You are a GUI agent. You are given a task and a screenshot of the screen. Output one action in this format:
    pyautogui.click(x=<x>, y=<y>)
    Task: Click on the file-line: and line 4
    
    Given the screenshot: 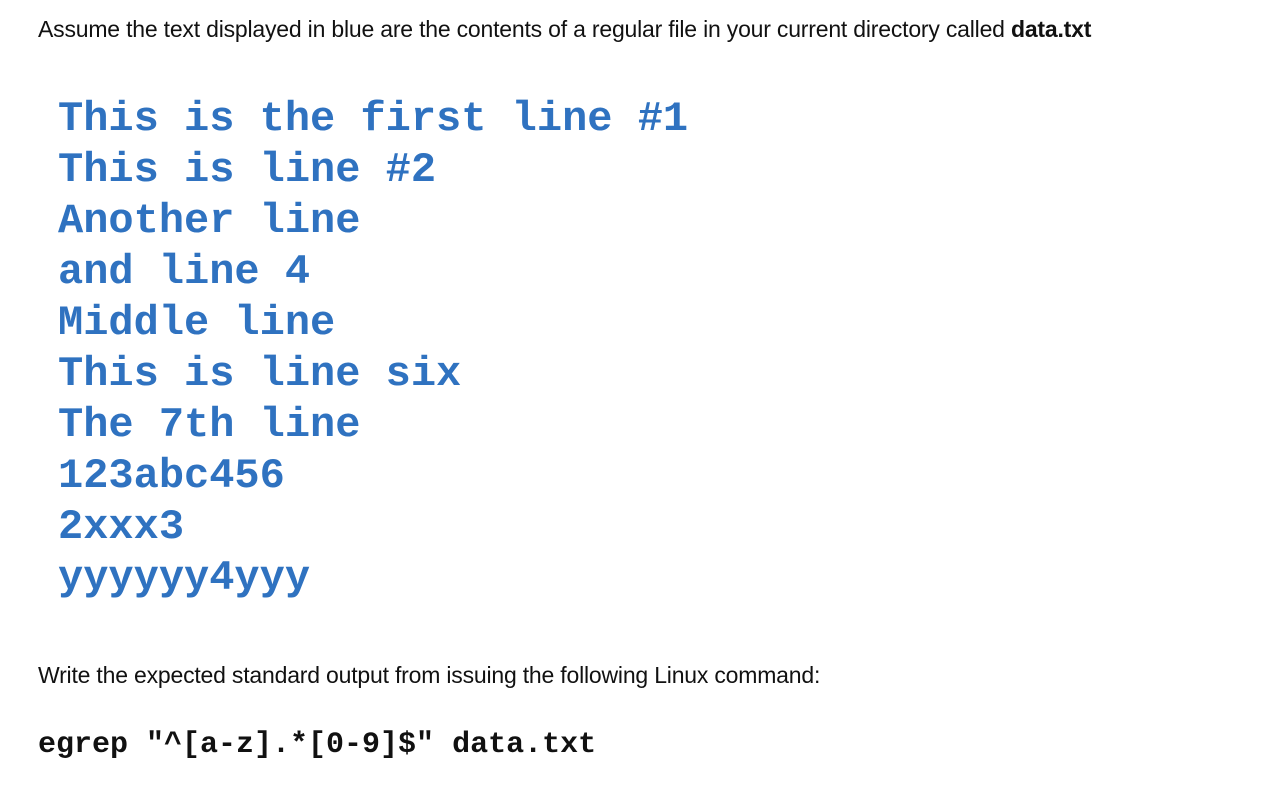 What is the action you would take?
    pyautogui.click(x=184, y=272)
    